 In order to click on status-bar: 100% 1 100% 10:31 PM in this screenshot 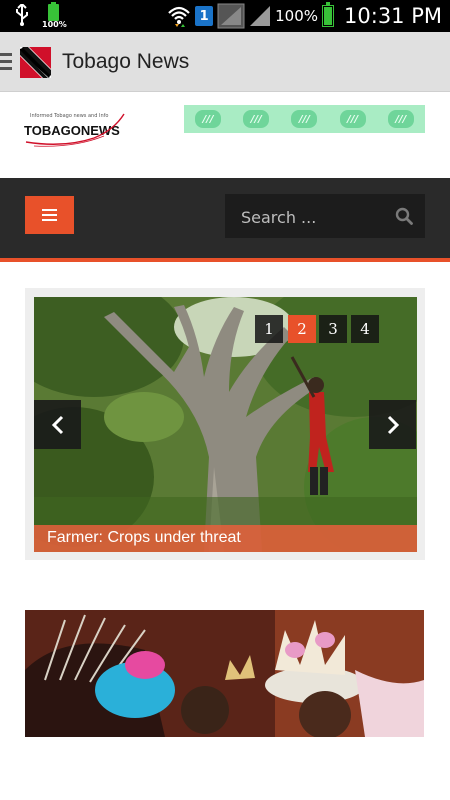, I will do `click(225, 16)`.